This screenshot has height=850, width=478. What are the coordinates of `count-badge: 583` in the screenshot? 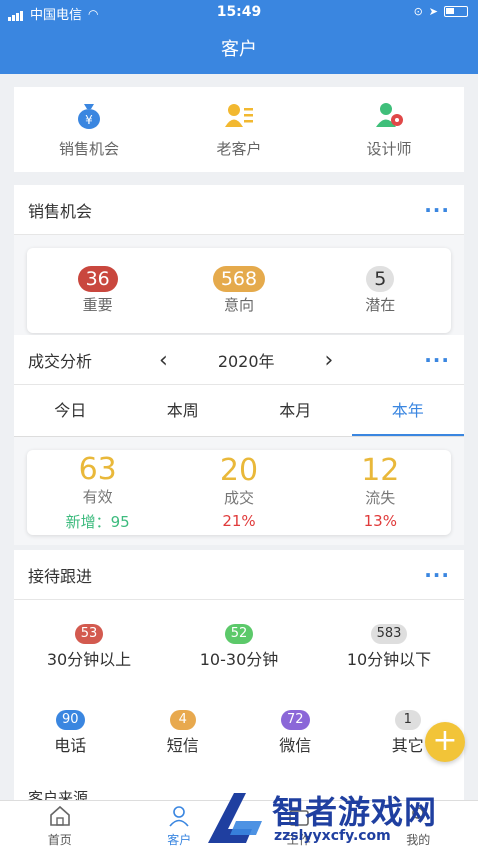 It's located at (389, 634).